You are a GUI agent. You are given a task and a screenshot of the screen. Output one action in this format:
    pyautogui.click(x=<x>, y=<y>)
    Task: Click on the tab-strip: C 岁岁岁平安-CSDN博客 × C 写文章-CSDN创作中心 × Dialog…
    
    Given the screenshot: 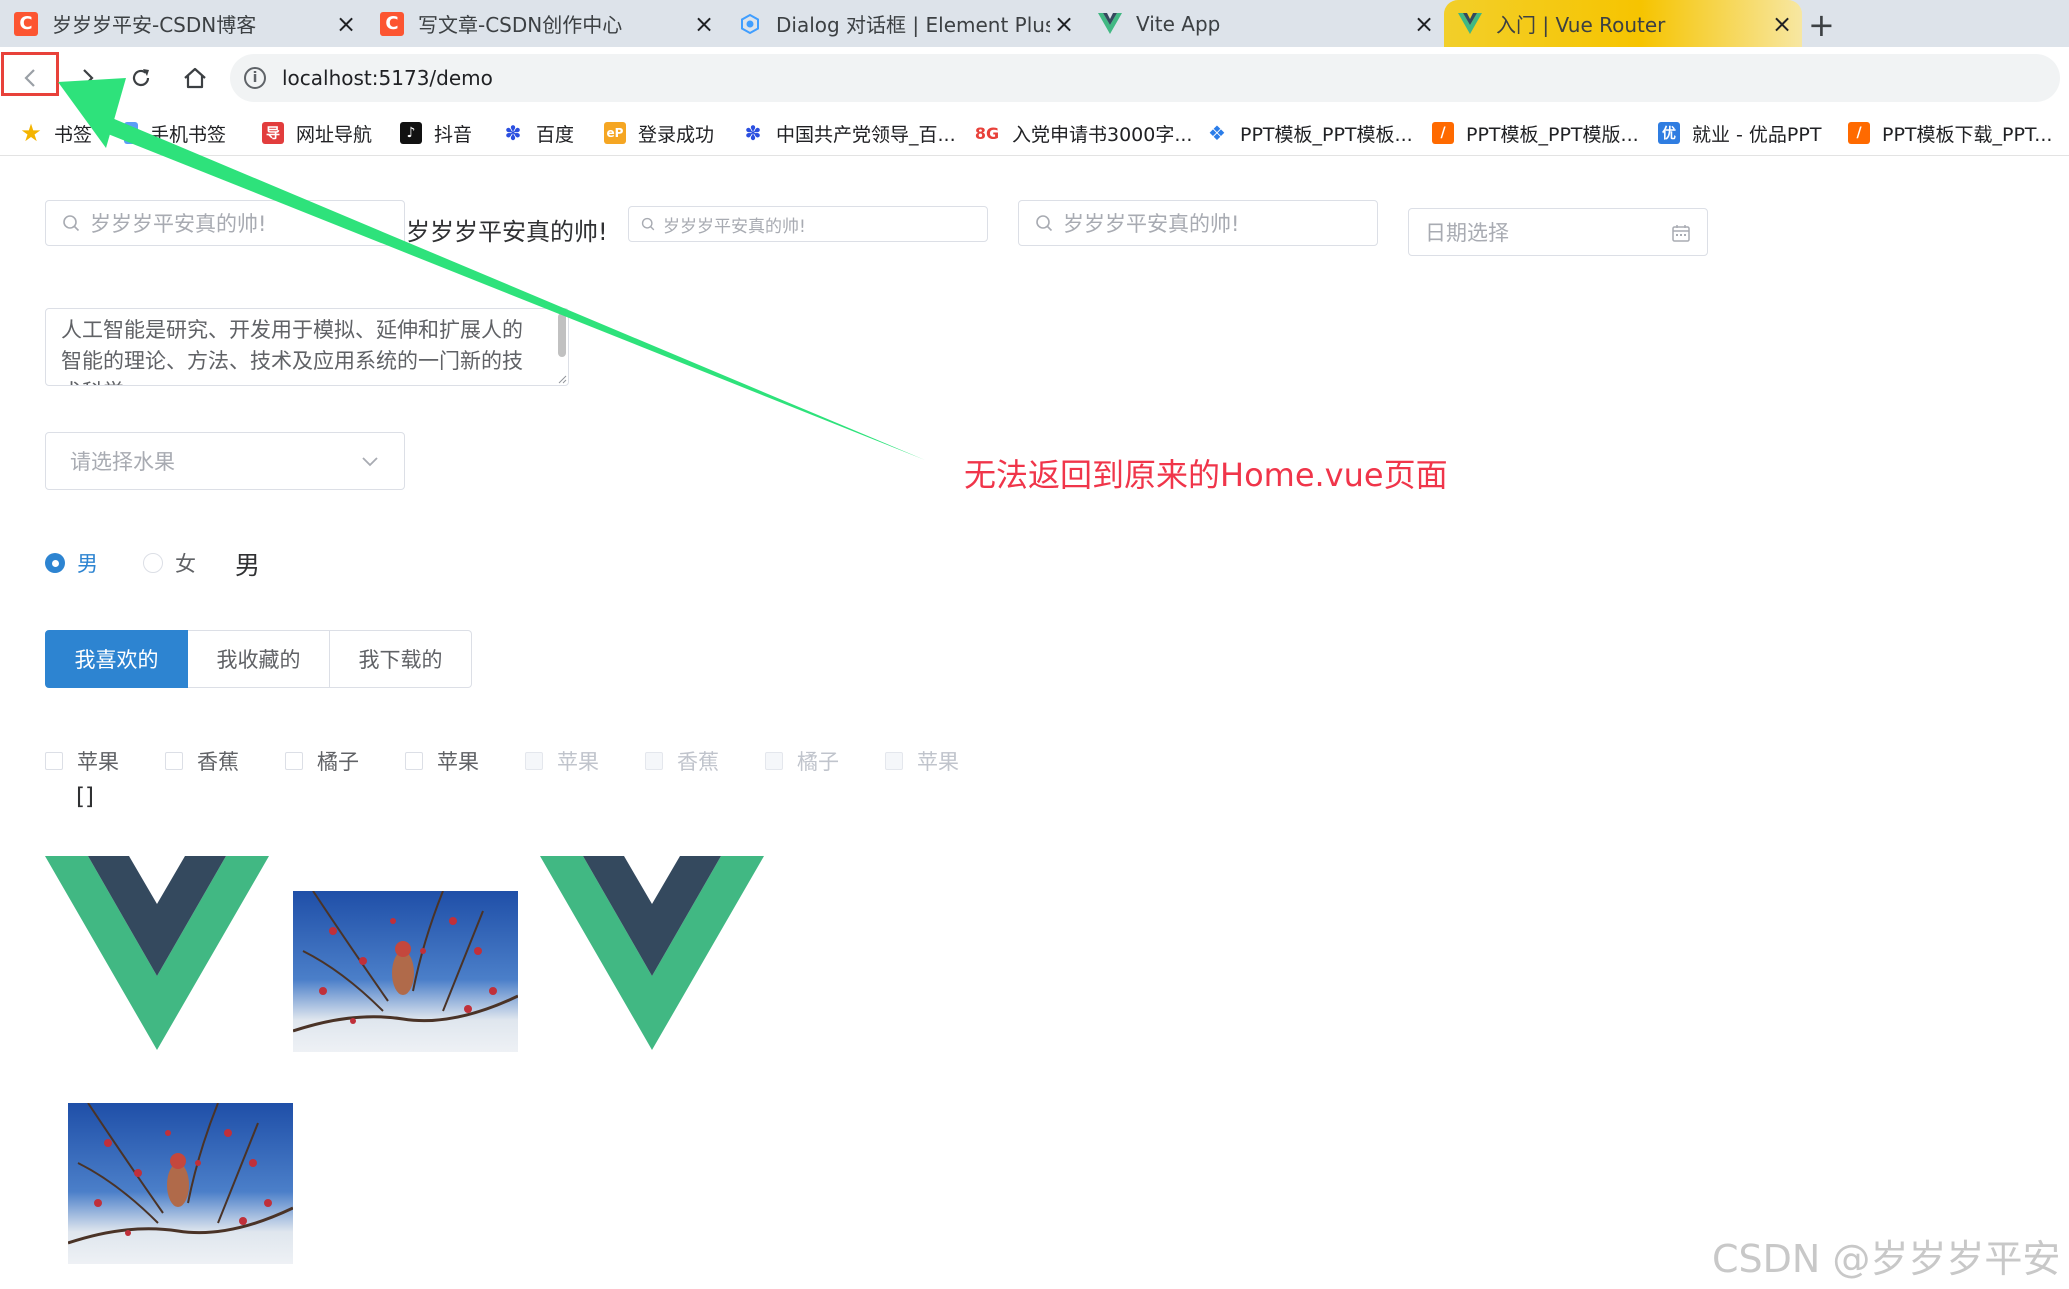 What is the action you would take?
    pyautogui.click(x=1034, y=23)
    